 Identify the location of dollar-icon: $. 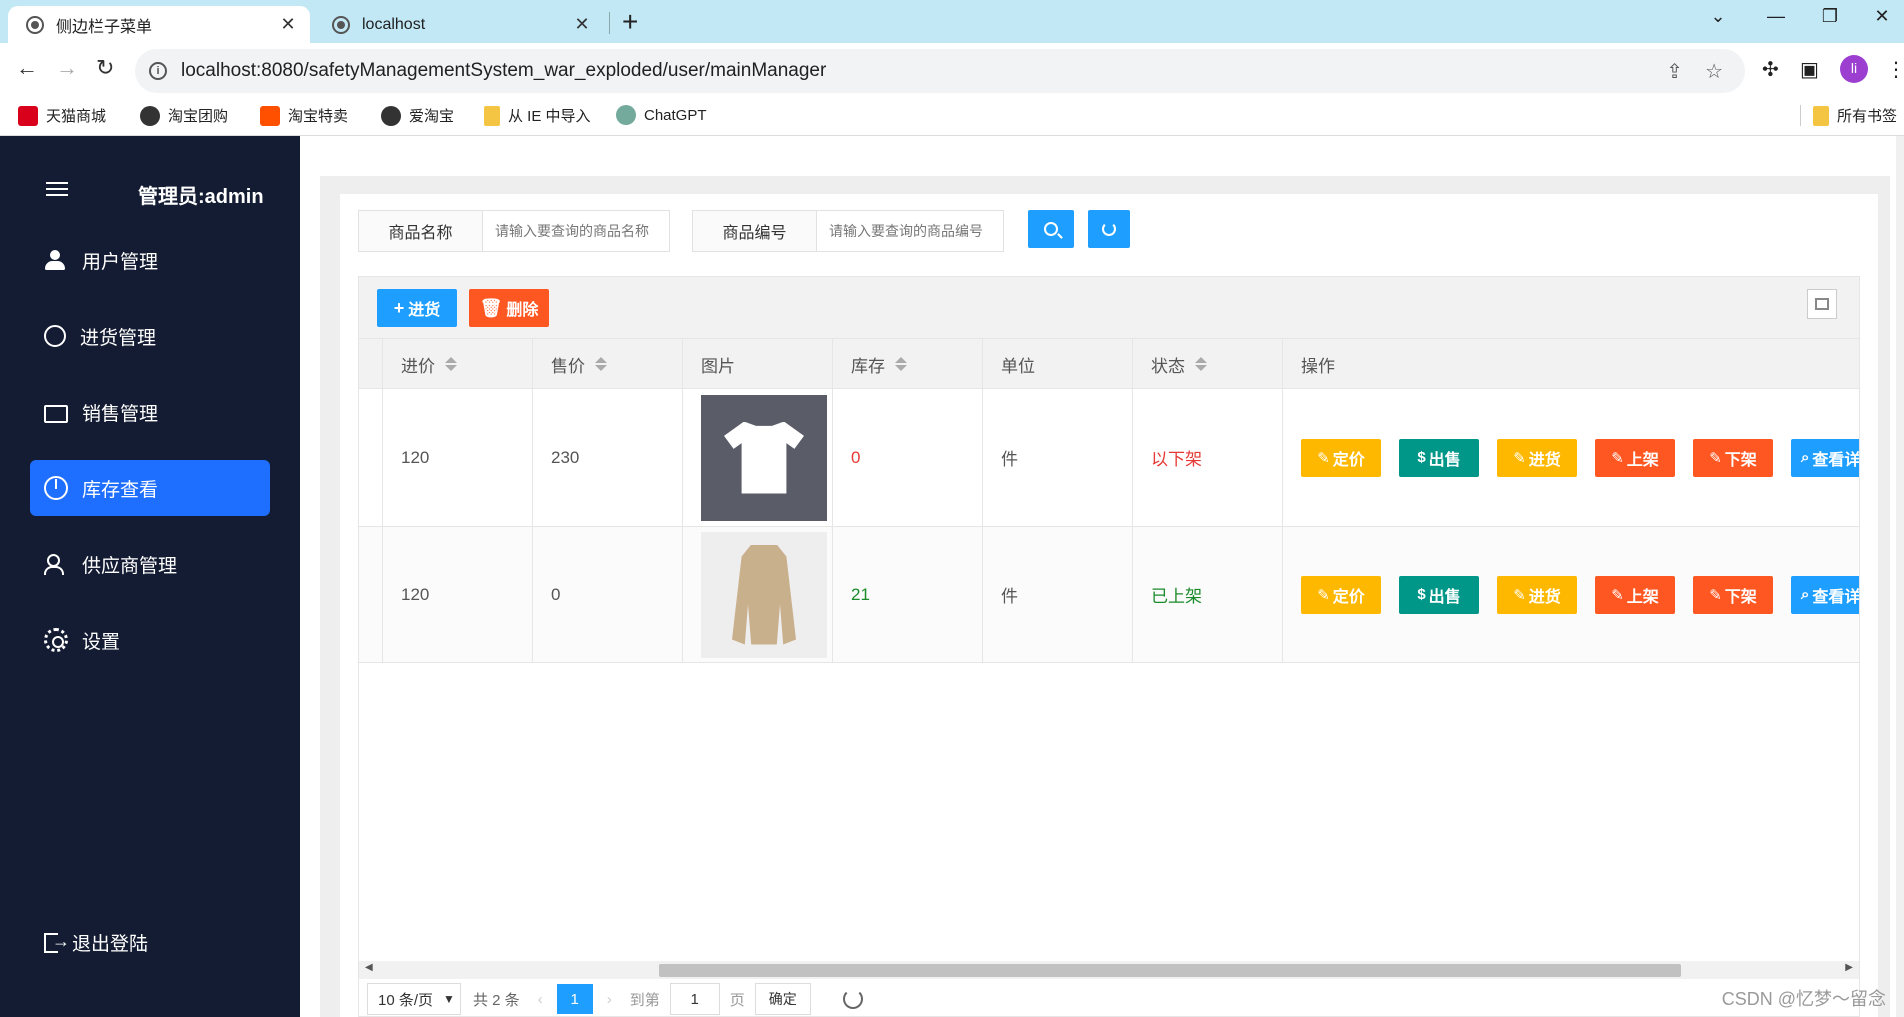
(1421, 457).